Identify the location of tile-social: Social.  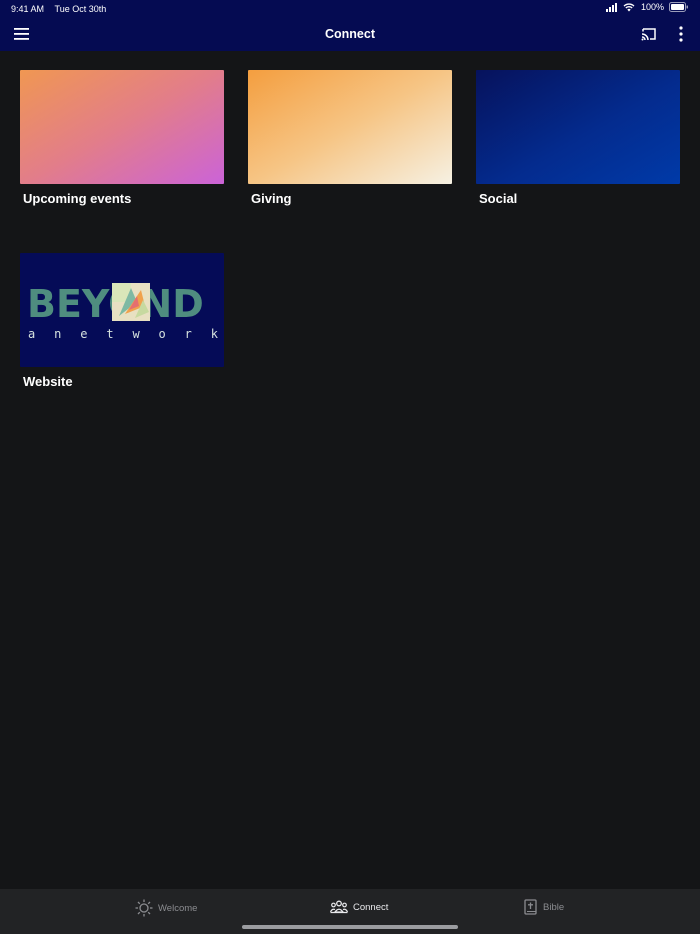
(578, 138).